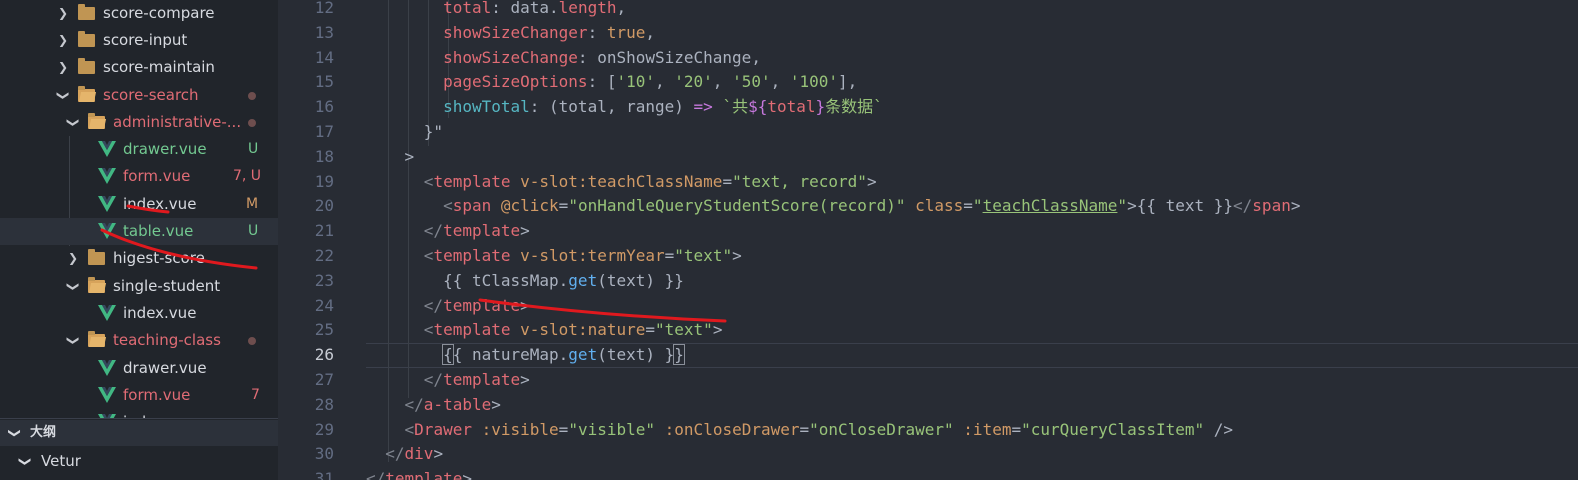  Describe the element at coordinates (324, 206) in the screenshot. I see `line-number: 20` at that location.